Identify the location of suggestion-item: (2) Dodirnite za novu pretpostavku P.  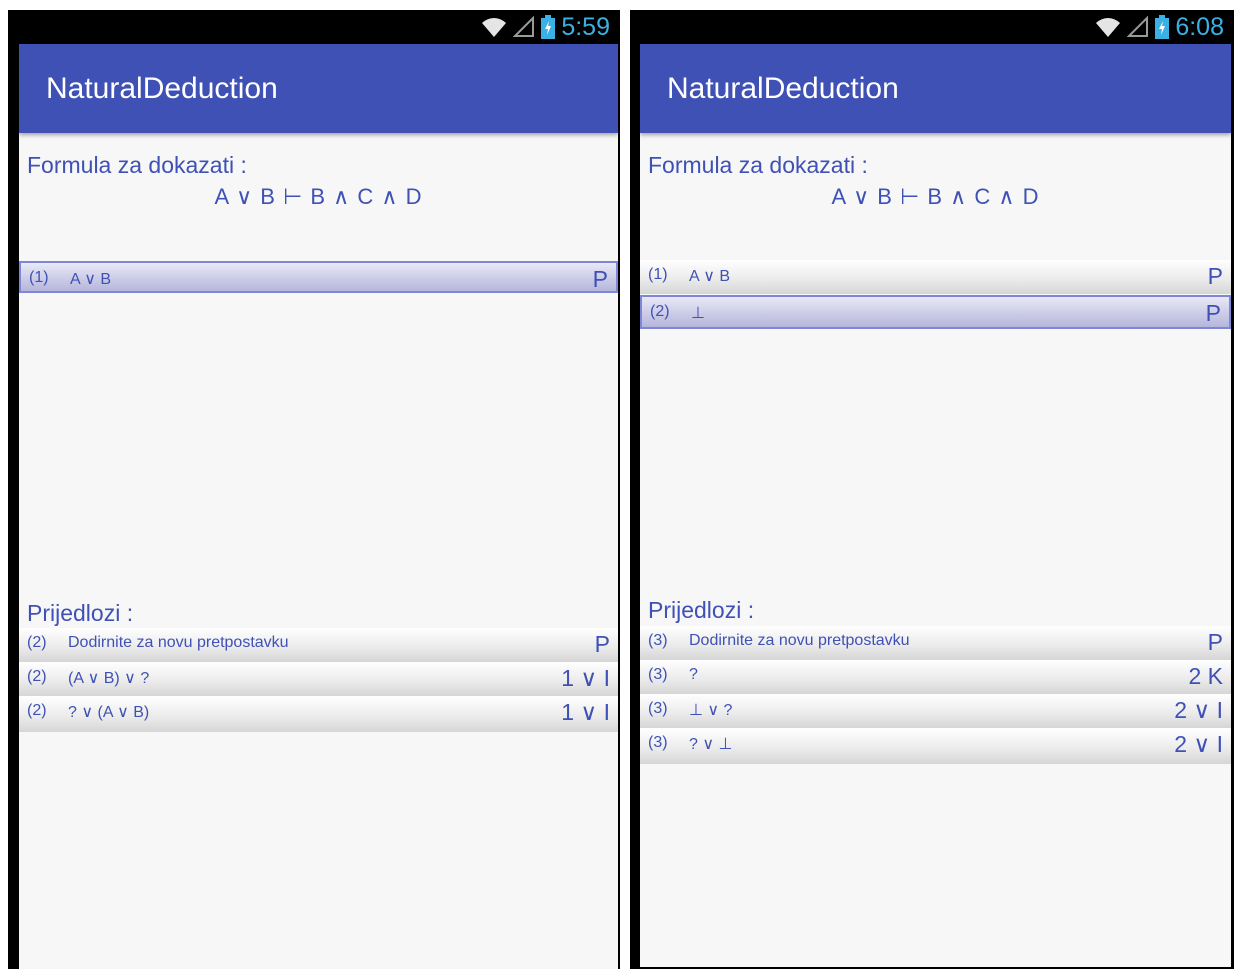
(318, 645).